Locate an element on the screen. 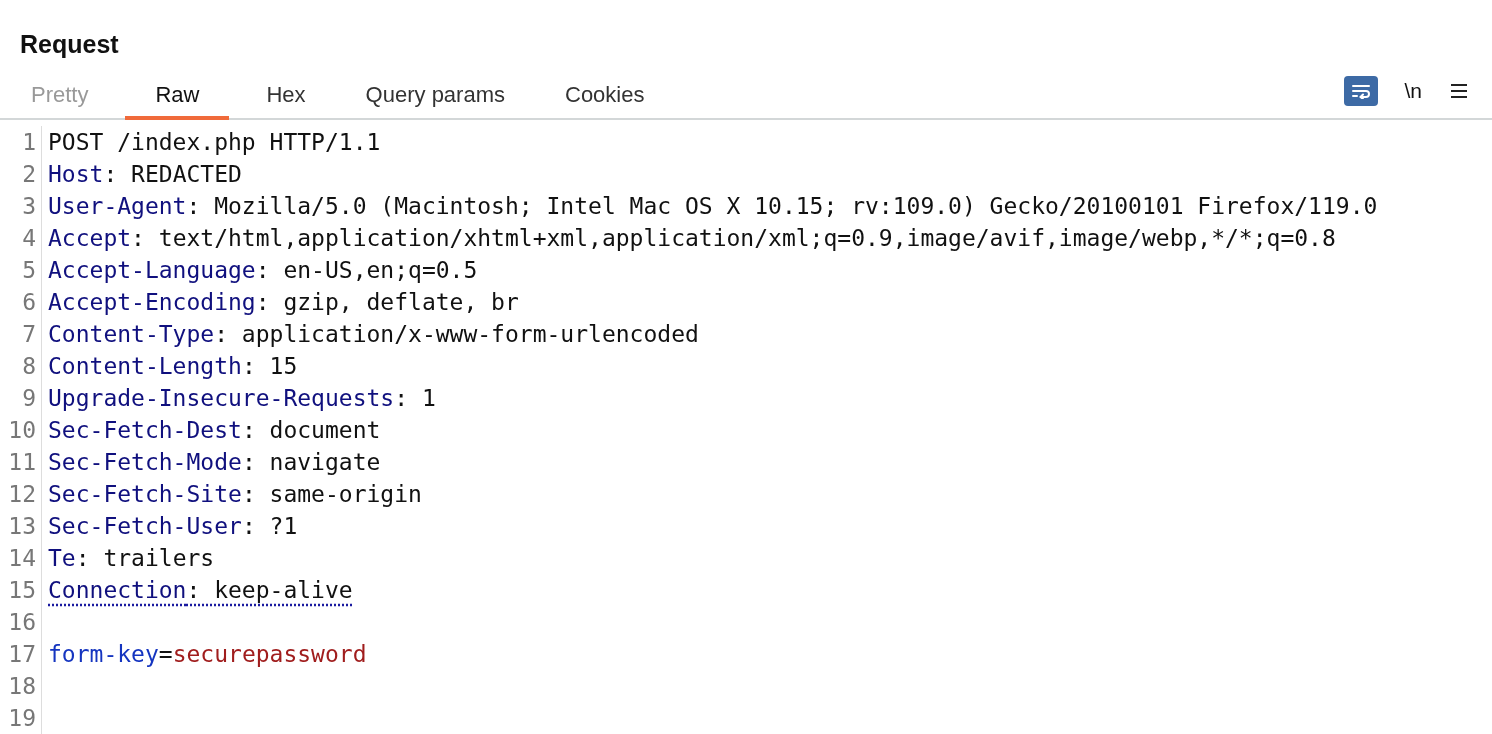 The image size is (1492, 734). line-number: 16 is located at coordinates (21, 622).